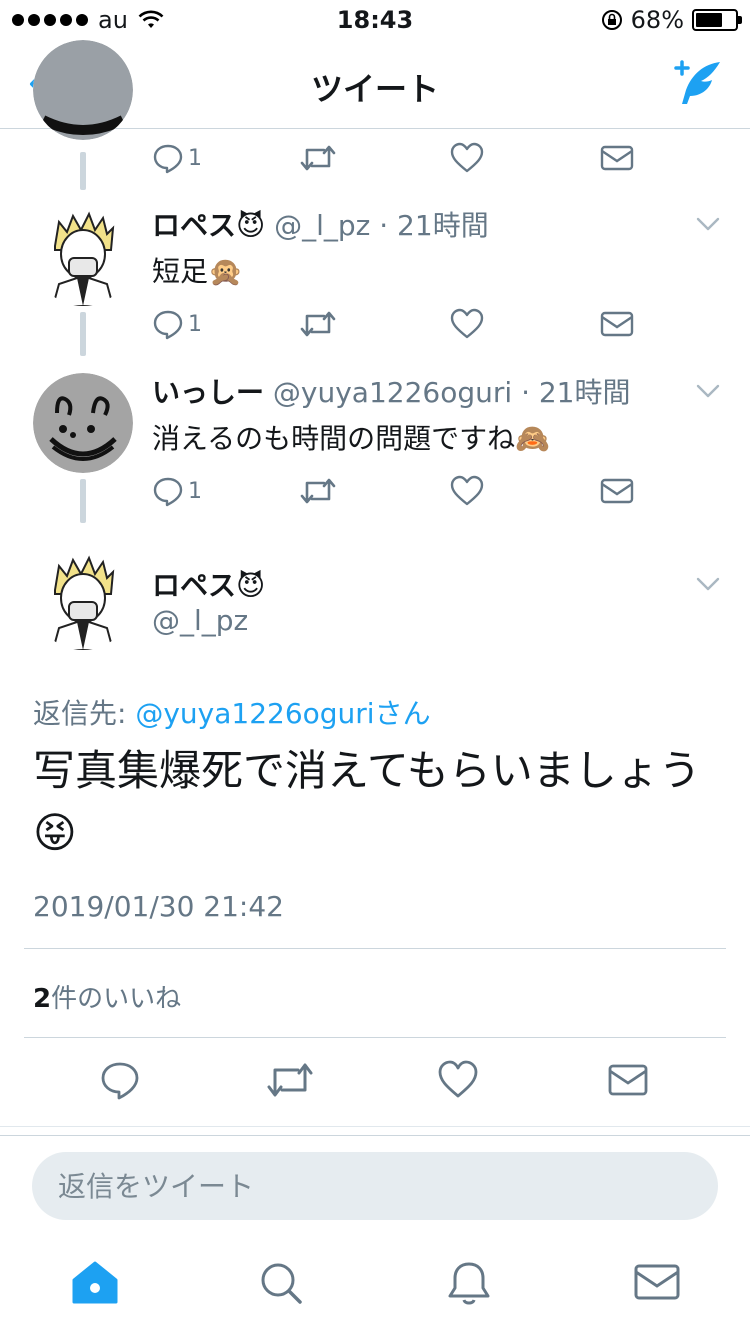 The width and height of the screenshot is (750, 1334). I want to click on home-icon, so click(95, 1282).